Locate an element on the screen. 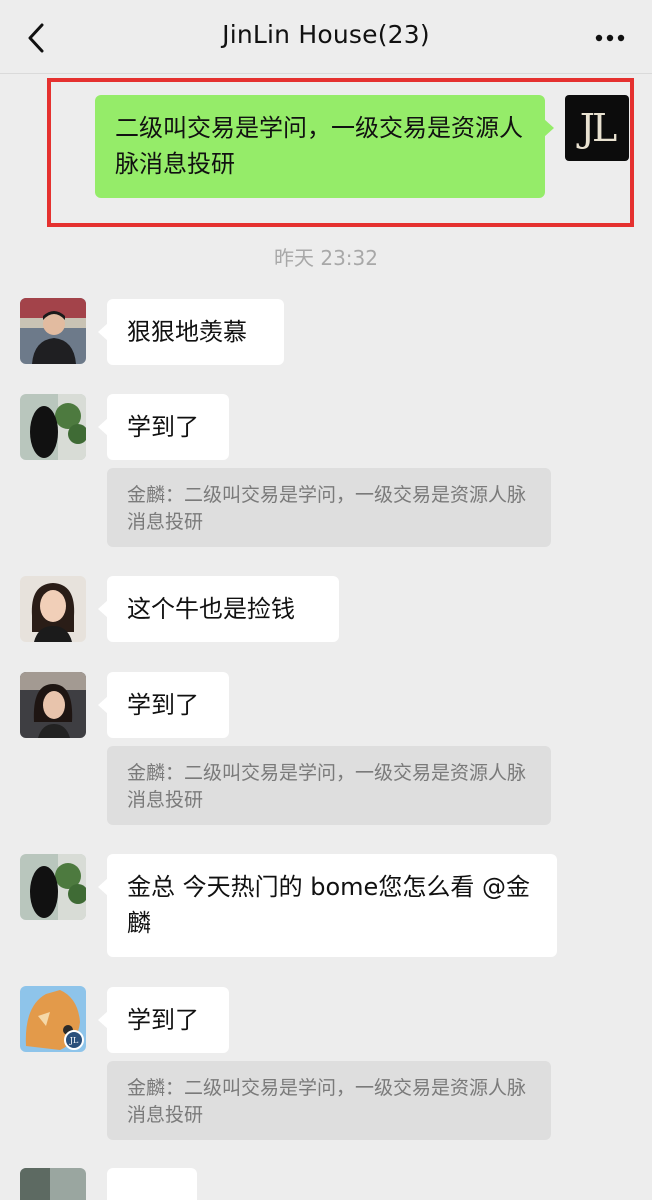  message-bubble: 金总 今天热门的 bome您怎么看 @金麟 is located at coordinates (327, 905).